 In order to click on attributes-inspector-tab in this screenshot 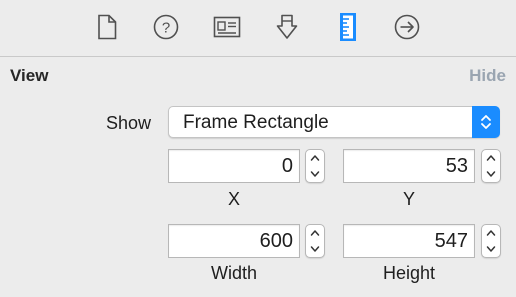, I will do `click(287, 27)`.